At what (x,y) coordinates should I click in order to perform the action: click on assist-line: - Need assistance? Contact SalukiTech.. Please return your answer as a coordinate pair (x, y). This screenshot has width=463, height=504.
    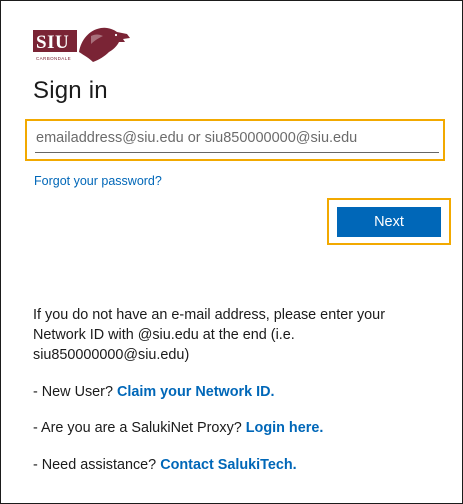
    Looking at the image, I should click on (165, 465).